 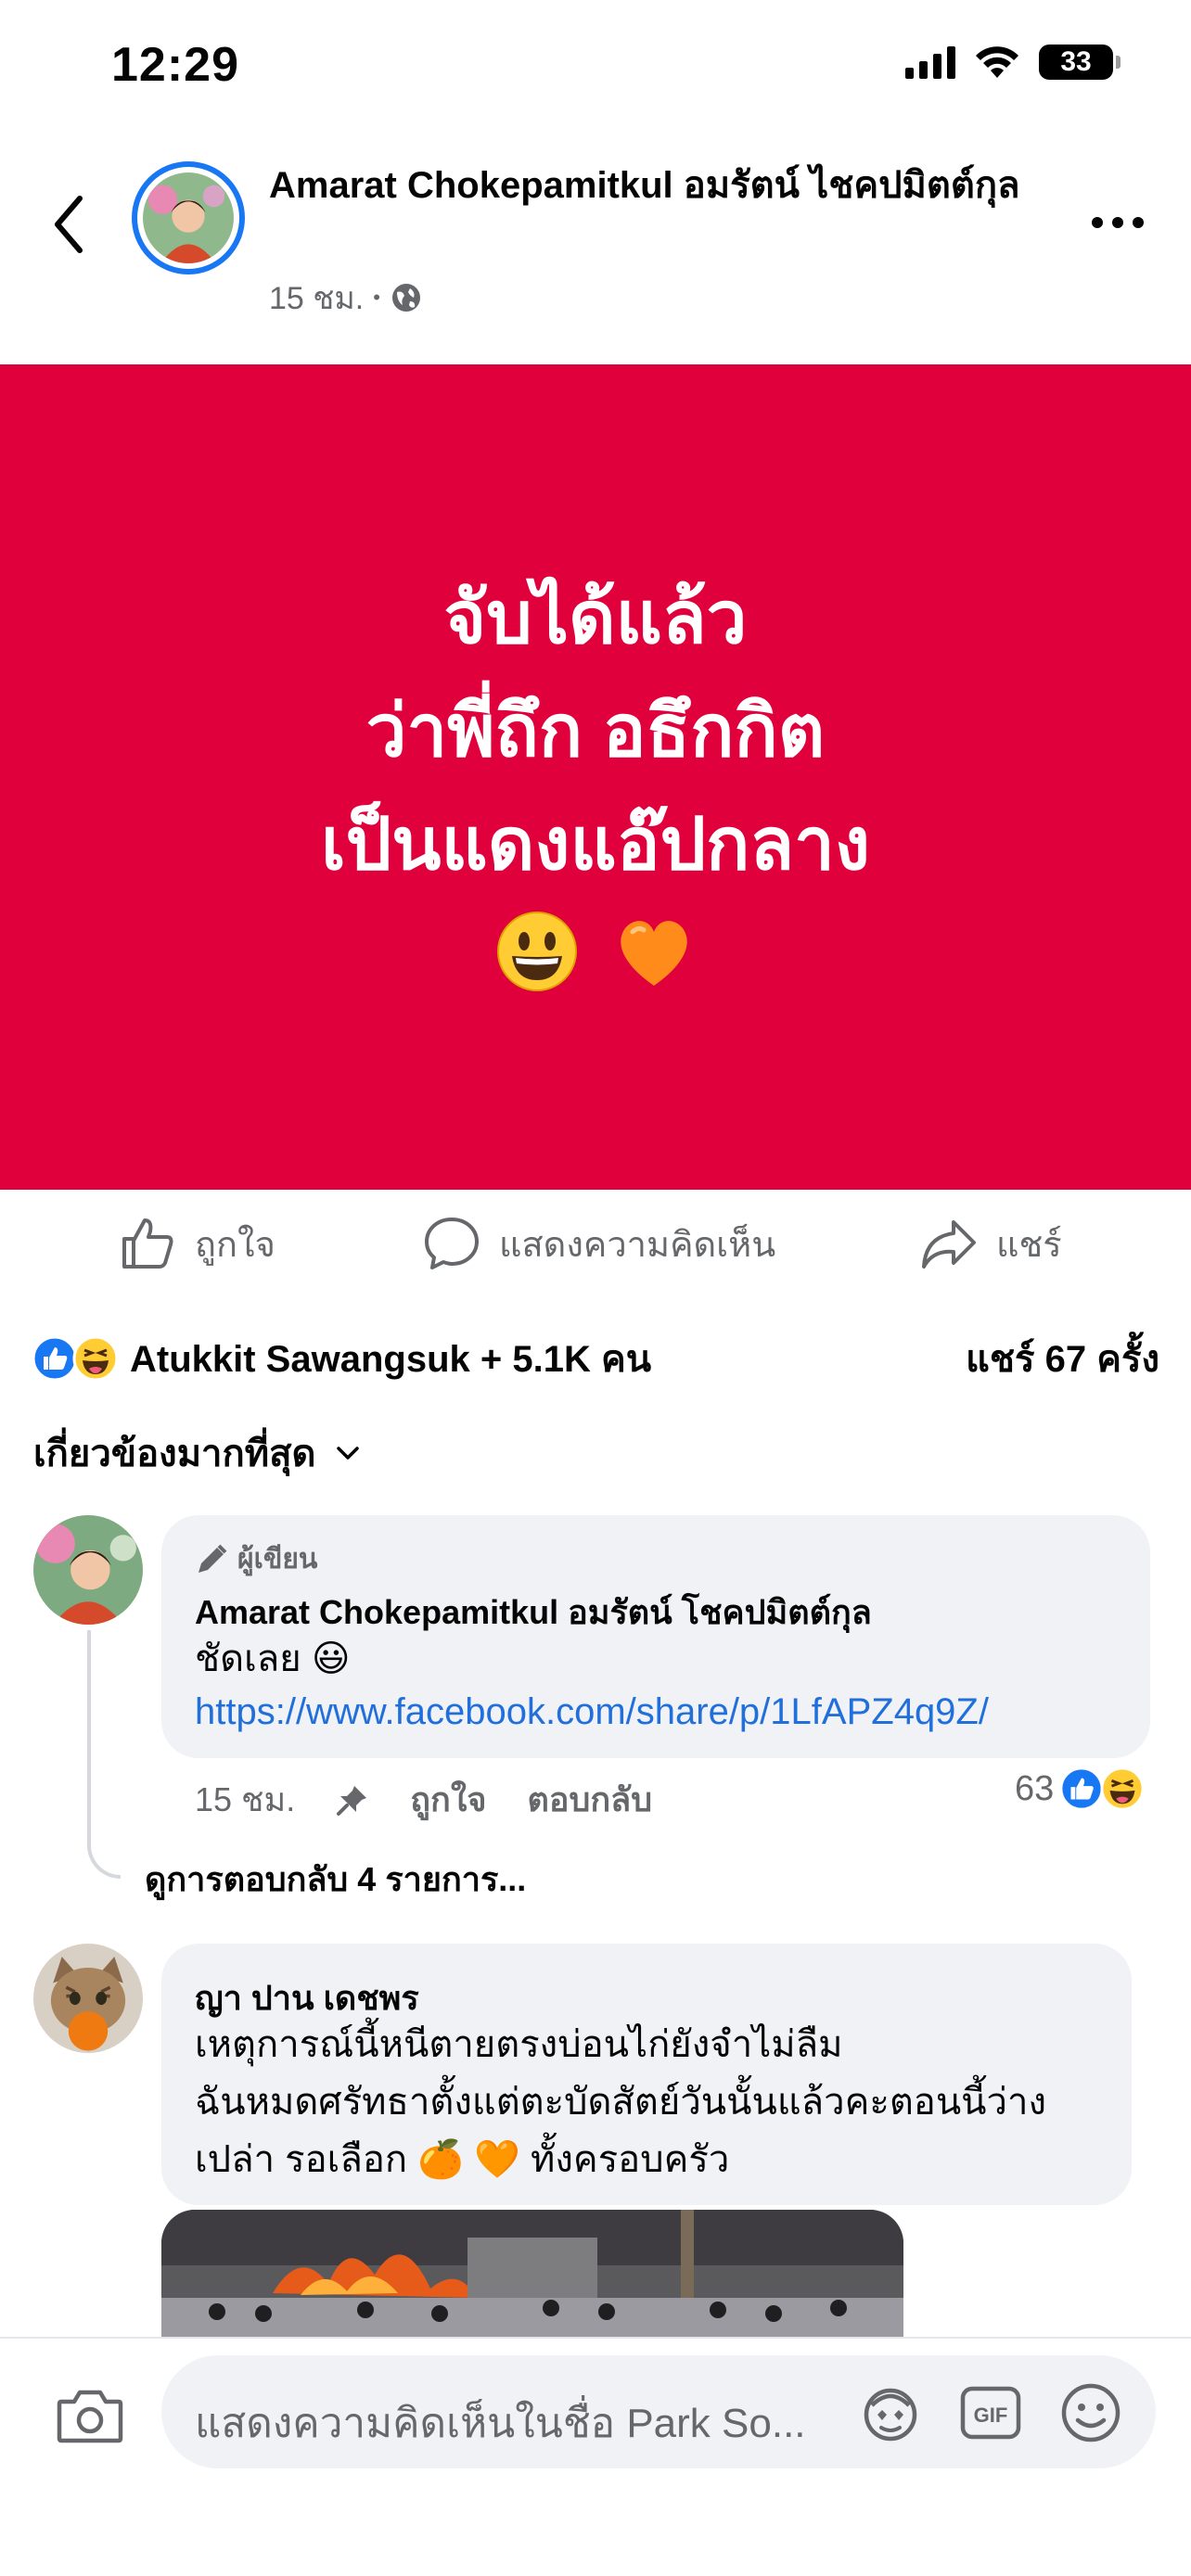 I want to click on comment-reaction-count: 63, so click(x=1035, y=1788).